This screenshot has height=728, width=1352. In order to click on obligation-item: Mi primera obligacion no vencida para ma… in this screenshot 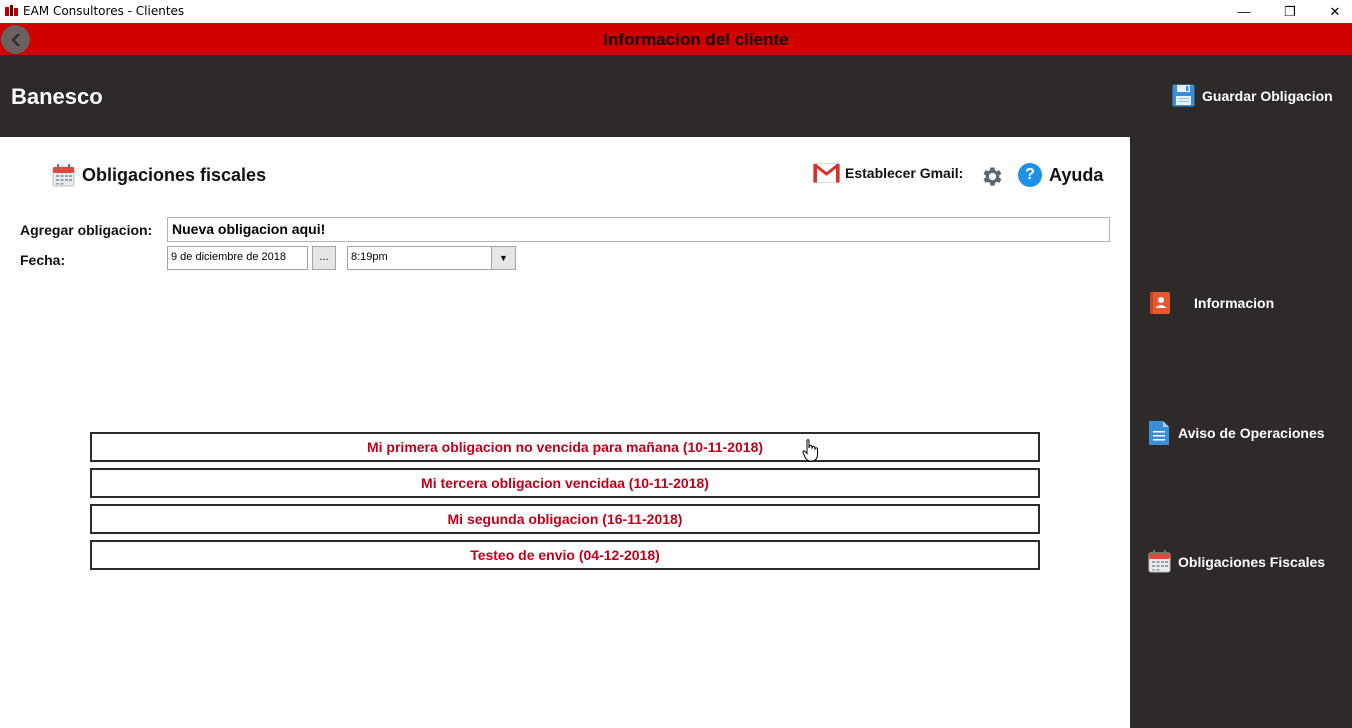, I will do `click(565, 447)`.